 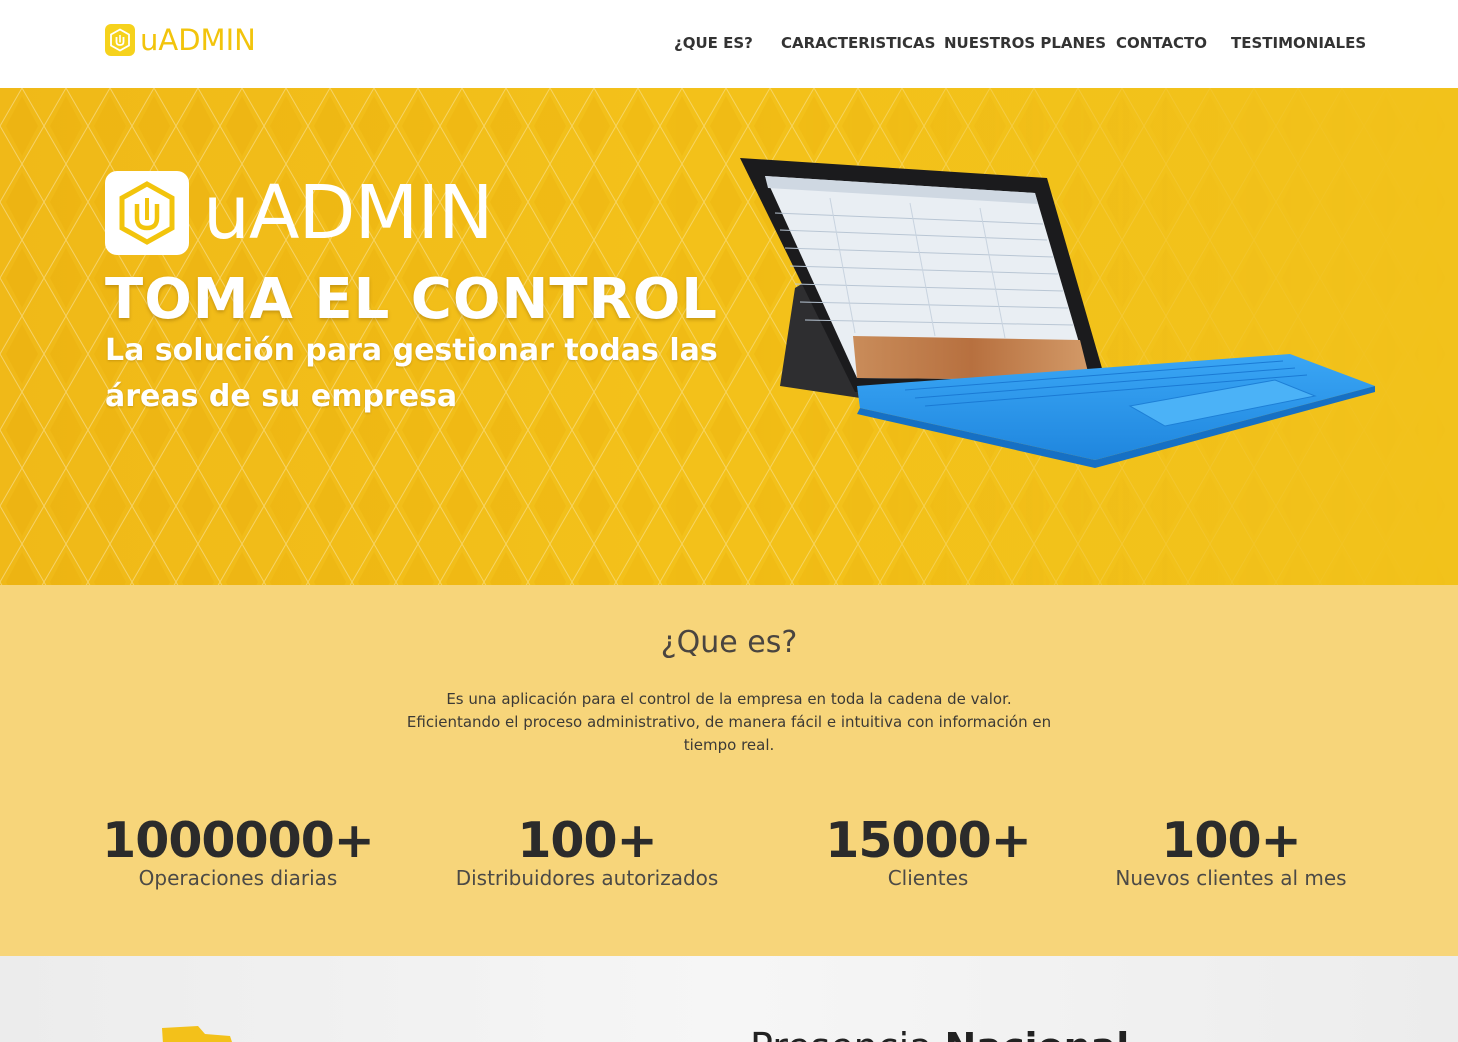 What do you see at coordinates (729, 642) in the screenshot?
I see `about-title: ¿Que es?` at bounding box center [729, 642].